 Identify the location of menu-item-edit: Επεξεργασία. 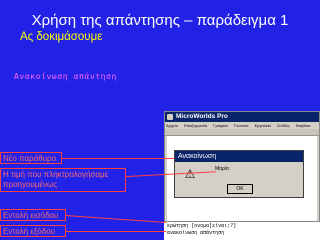
(195, 125).